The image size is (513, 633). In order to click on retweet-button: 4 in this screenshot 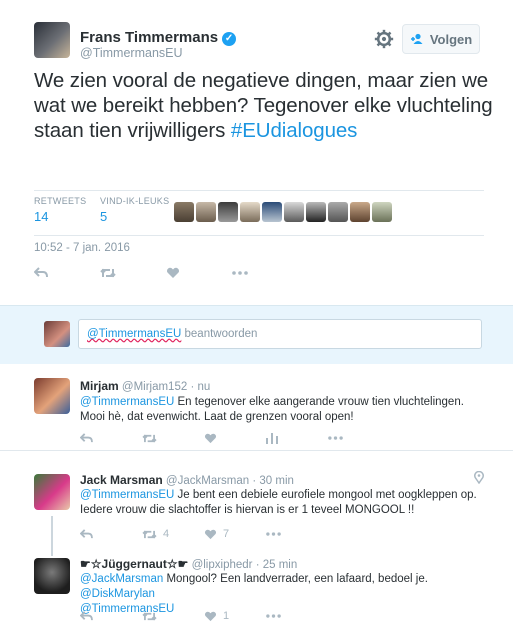, I will do `click(173, 534)`.